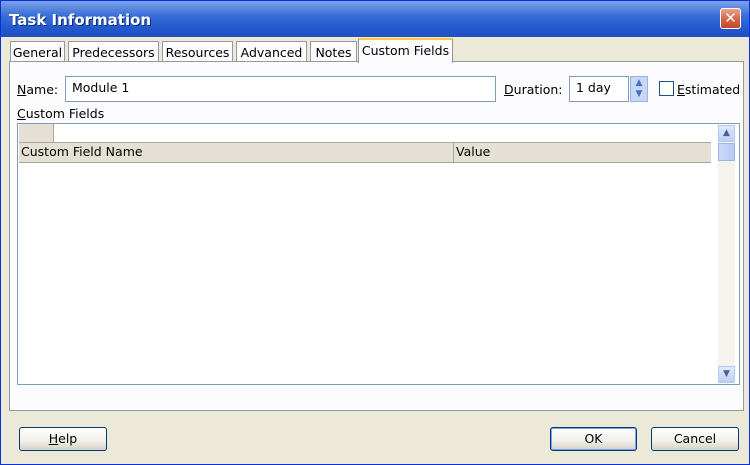  Describe the element at coordinates (599, 89) in the screenshot. I see `duration-field: 1 day` at that location.